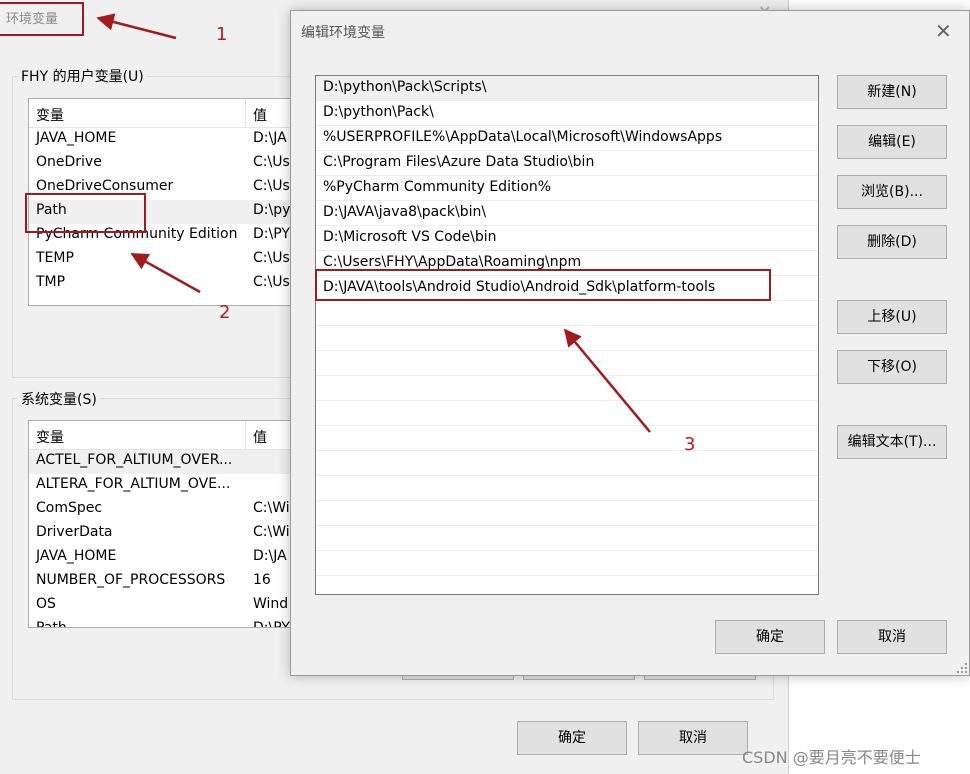  Describe the element at coordinates (831, 757) in the screenshot. I see `watermark: CSDN @要月亮不要便士` at that location.